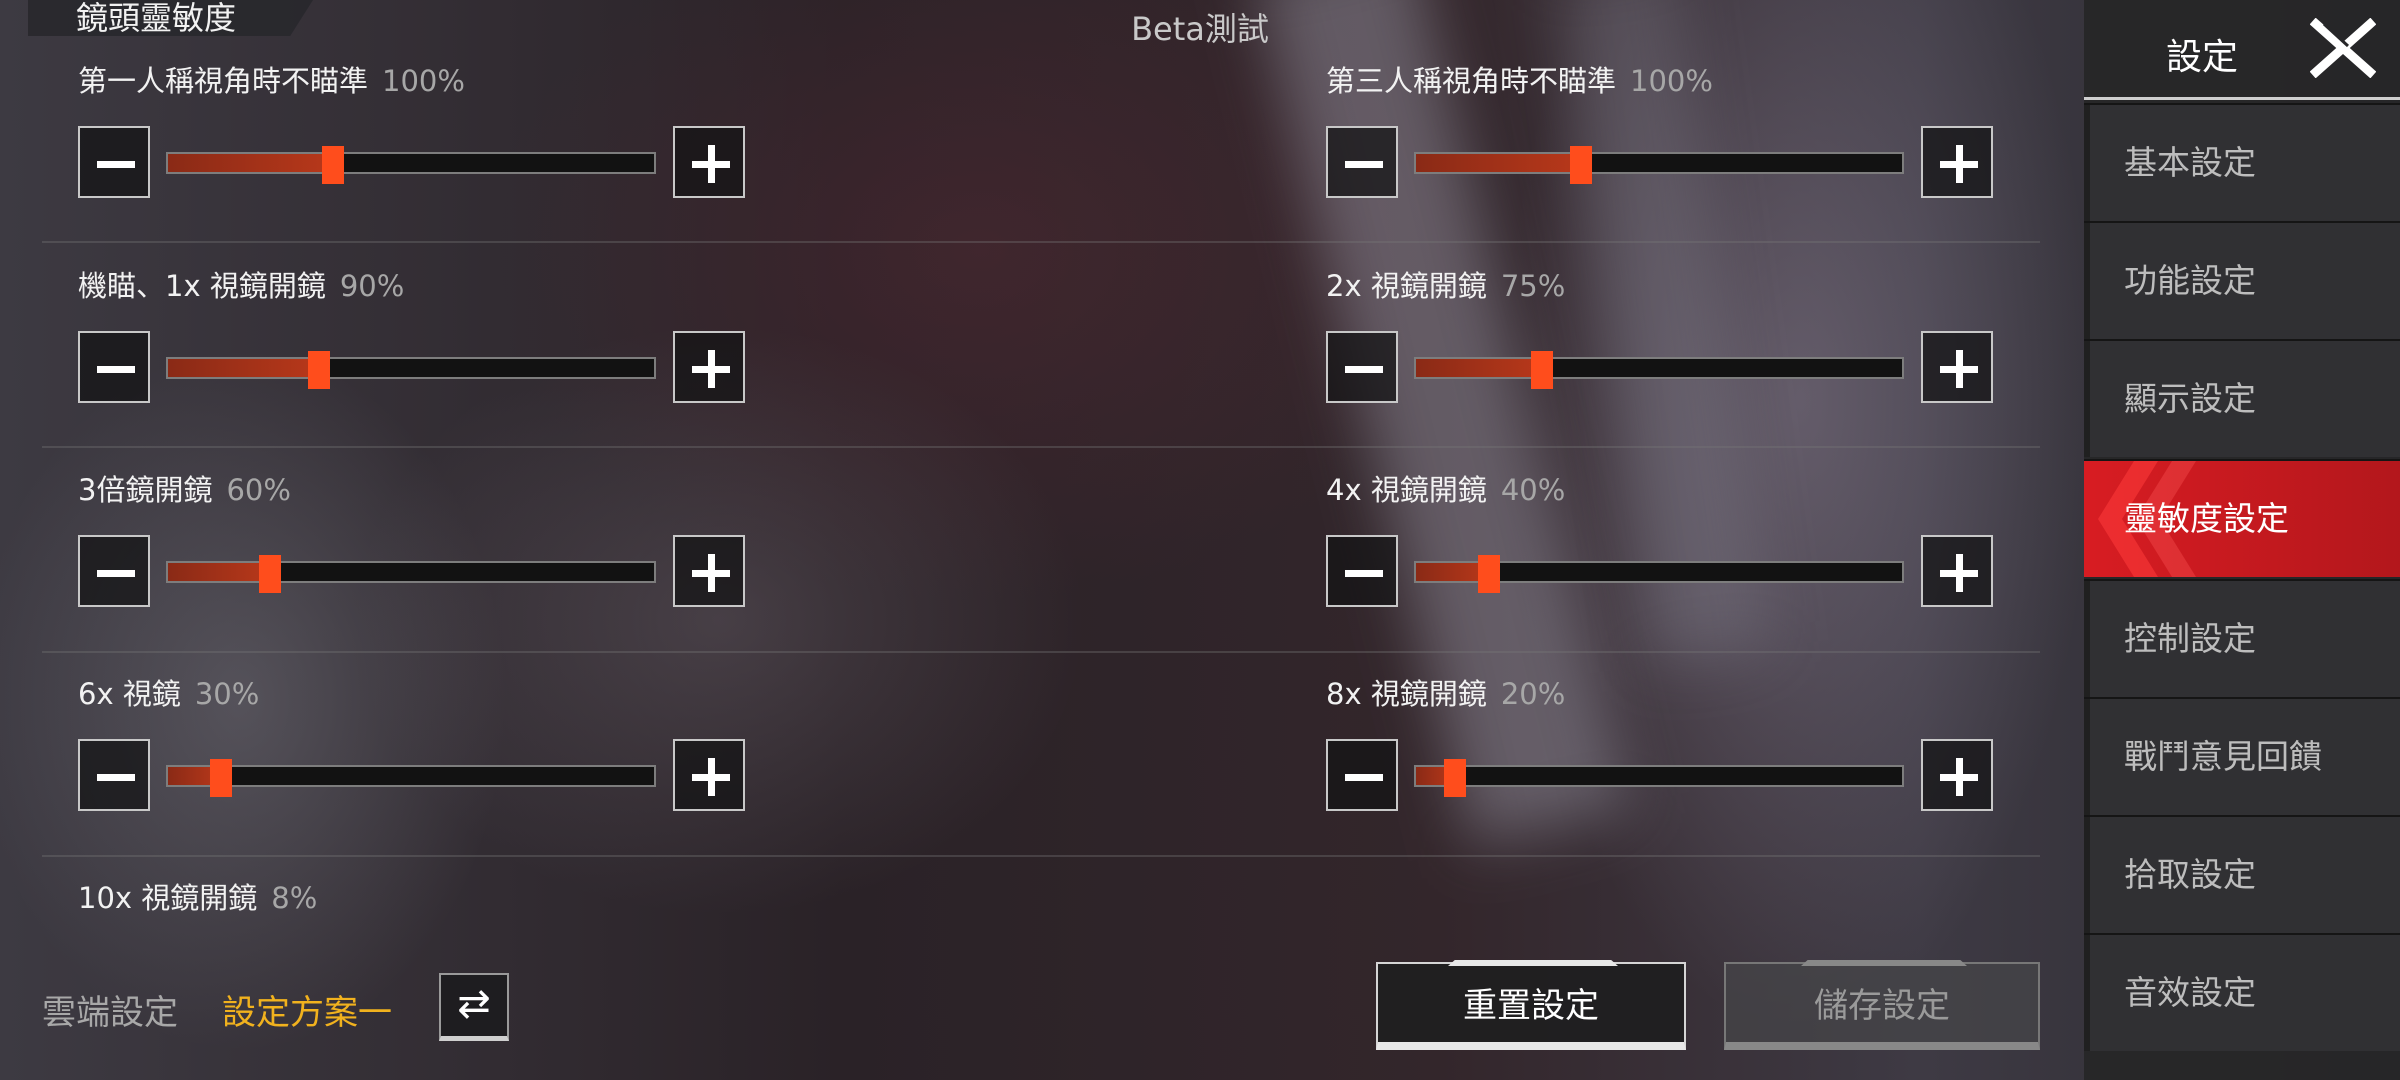 The width and height of the screenshot is (2400, 1080). I want to click on sidebar-item-basic: 基本設定, so click(2242, 162).